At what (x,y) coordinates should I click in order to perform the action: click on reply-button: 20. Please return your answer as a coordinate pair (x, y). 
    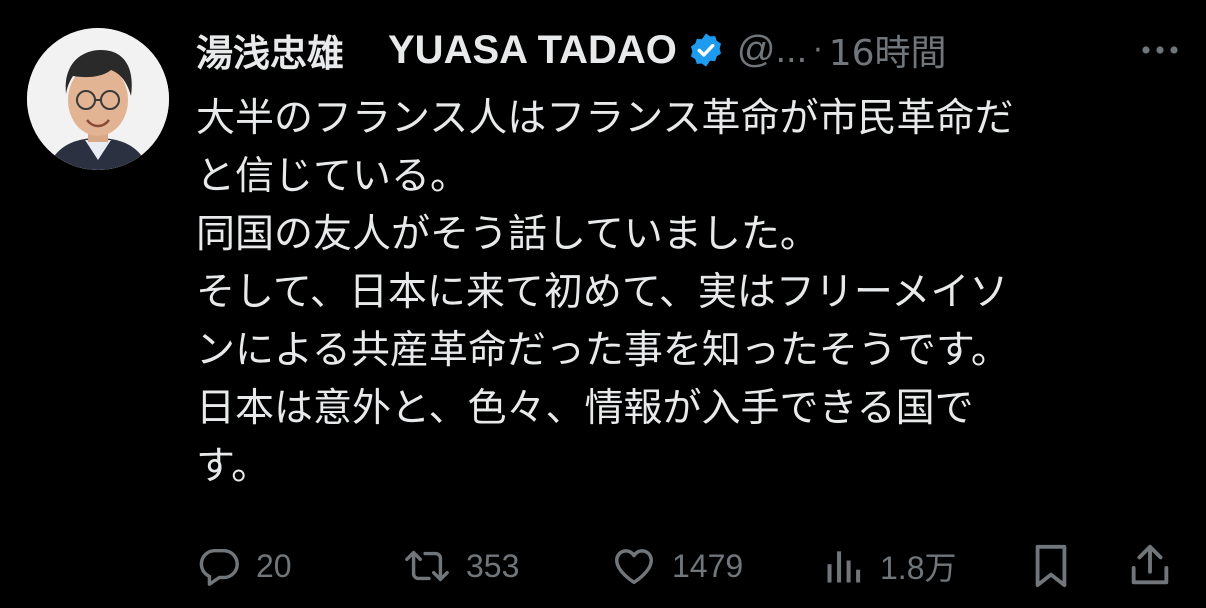
    Looking at the image, I should click on (244, 566).